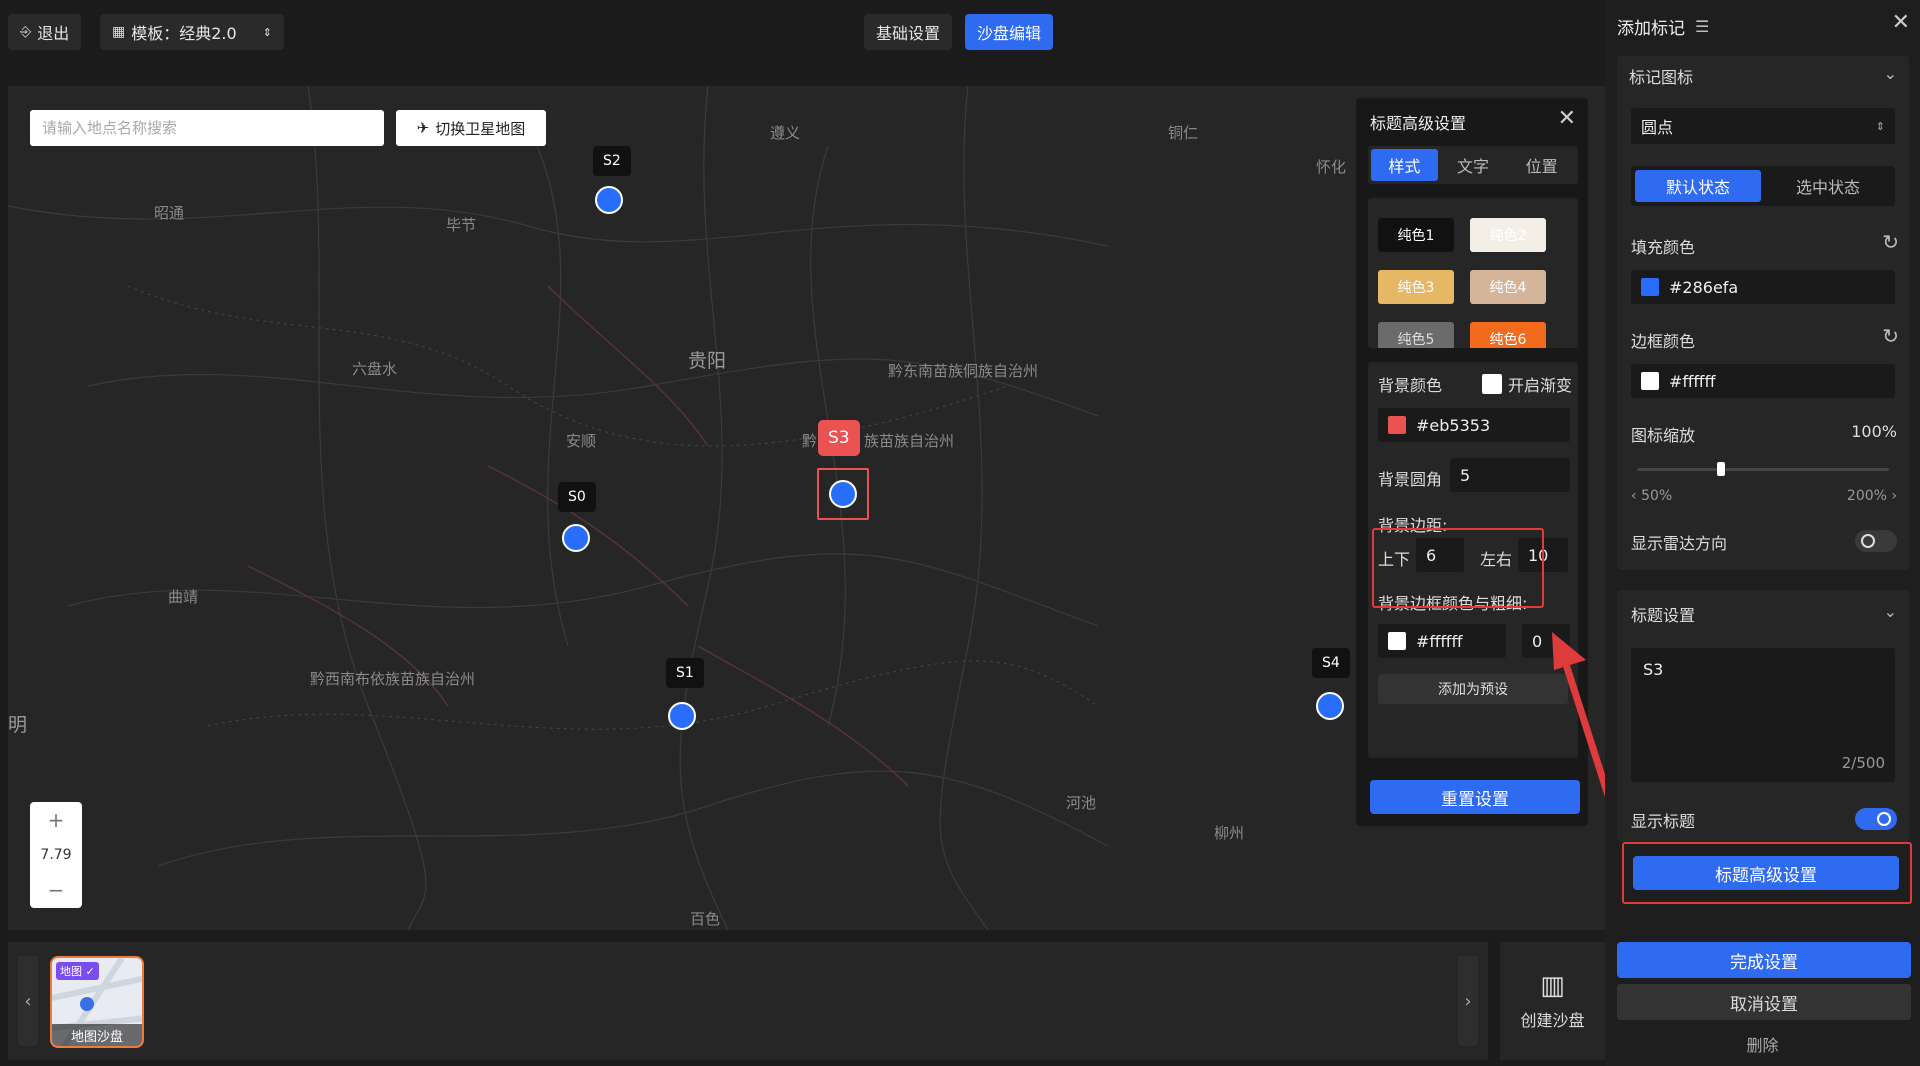  What do you see at coordinates (183, 597) in the screenshot?
I see `place-qujing: 曲靖` at bounding box center [183, 597].